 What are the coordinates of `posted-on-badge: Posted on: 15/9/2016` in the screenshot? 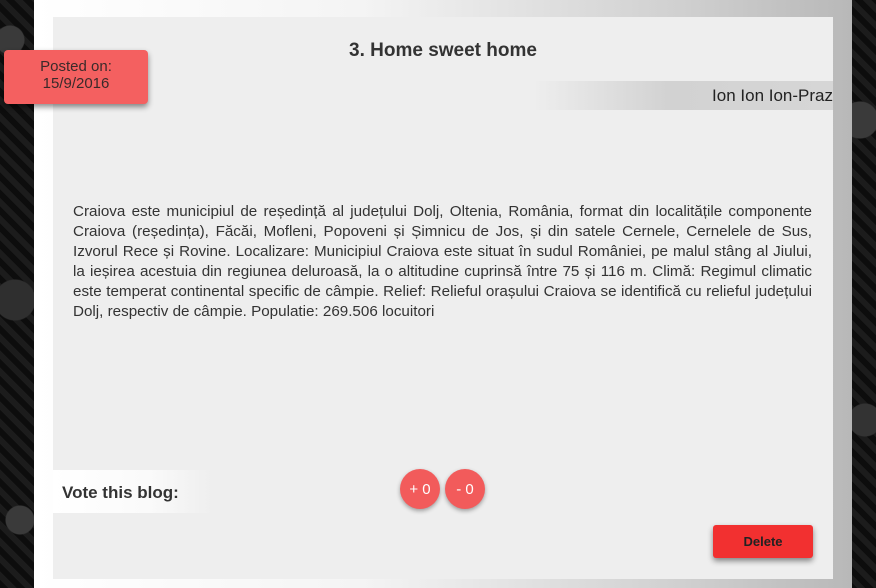 It's located at (76, 77).